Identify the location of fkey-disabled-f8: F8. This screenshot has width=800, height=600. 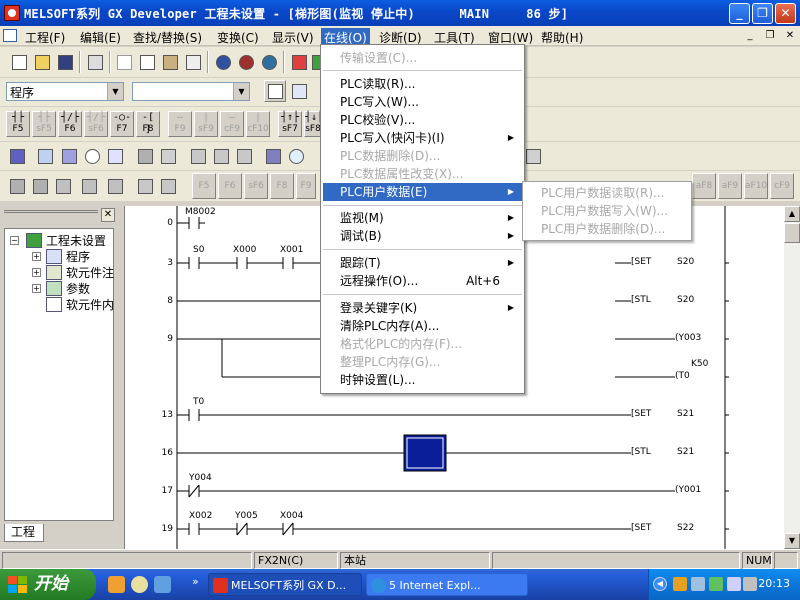
(282, 186).